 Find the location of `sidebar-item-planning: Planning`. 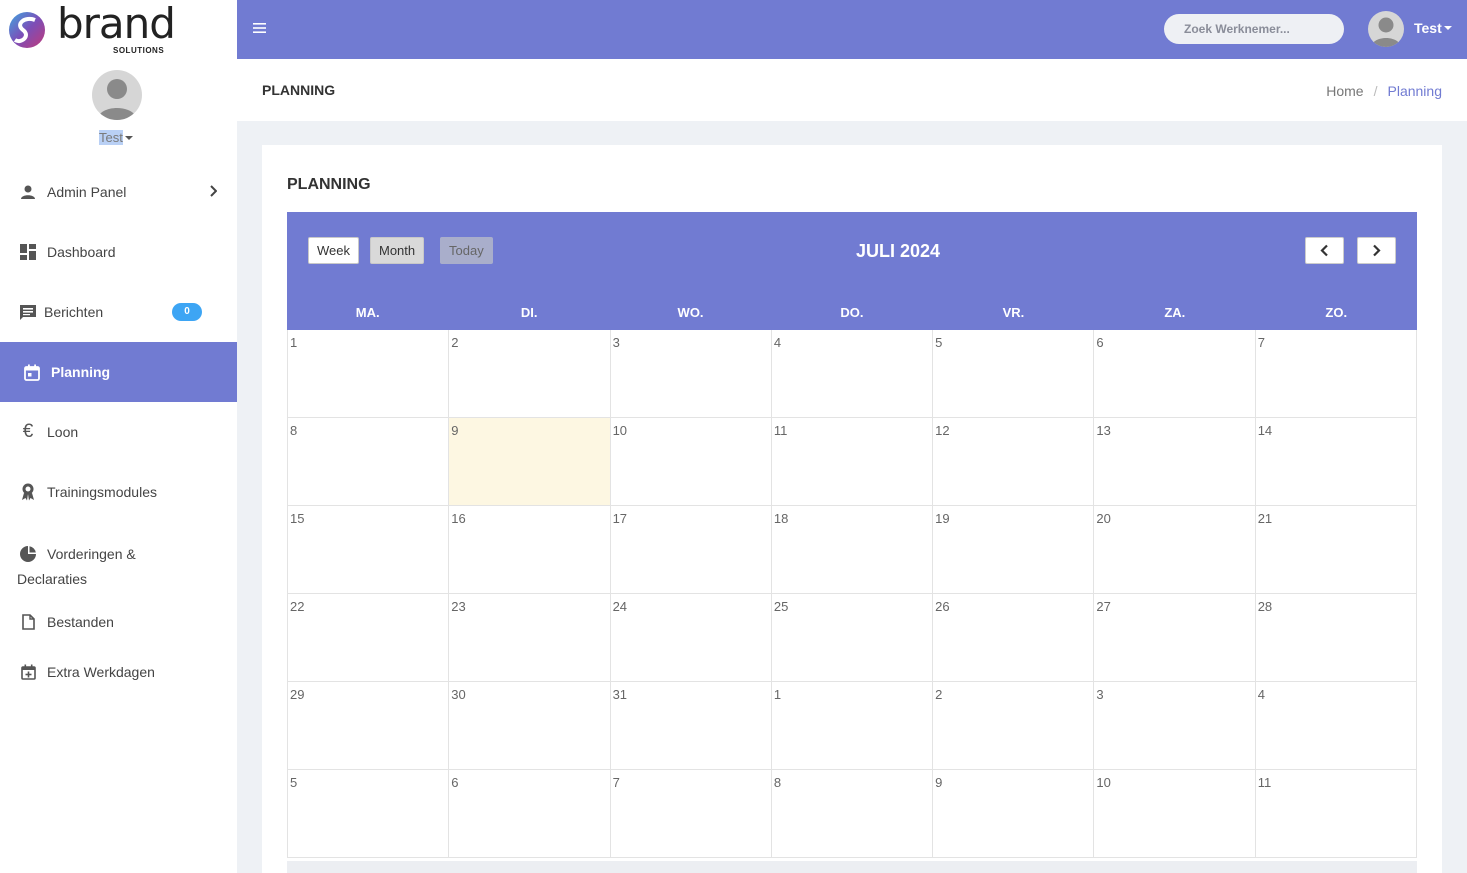

sidebar-item-planning: Planning is located at coordinates (118, 372).